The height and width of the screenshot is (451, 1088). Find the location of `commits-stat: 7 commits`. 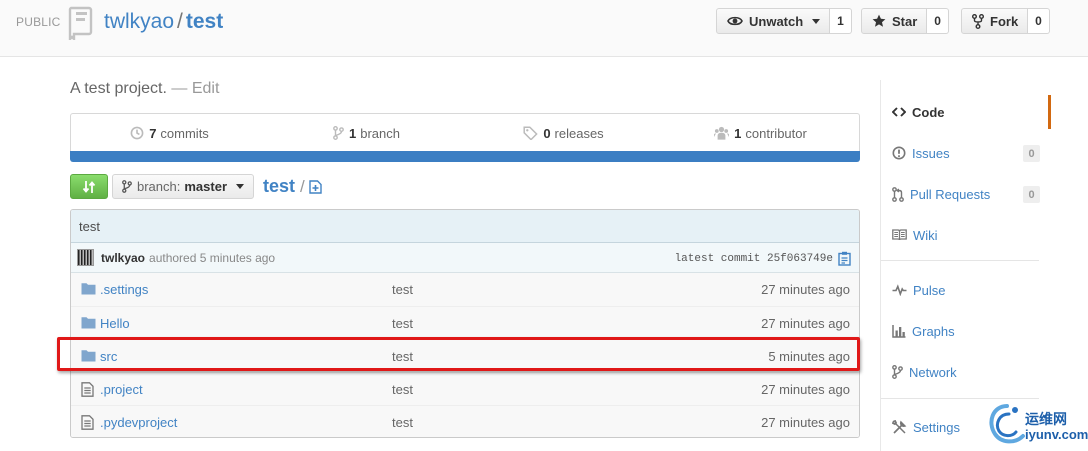

commits-stat: 7 commits is located at coordinates (169, 133).